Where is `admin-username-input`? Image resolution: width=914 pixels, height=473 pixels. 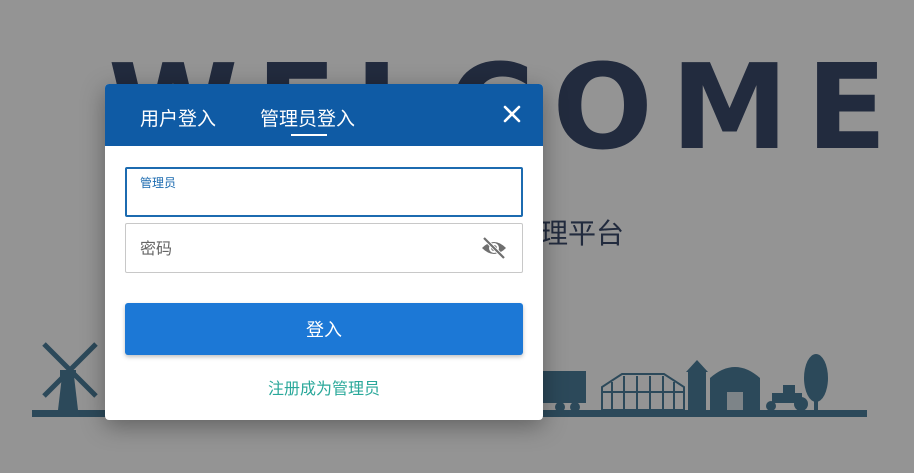 admin-username-input is located at coordinates (324, 192).